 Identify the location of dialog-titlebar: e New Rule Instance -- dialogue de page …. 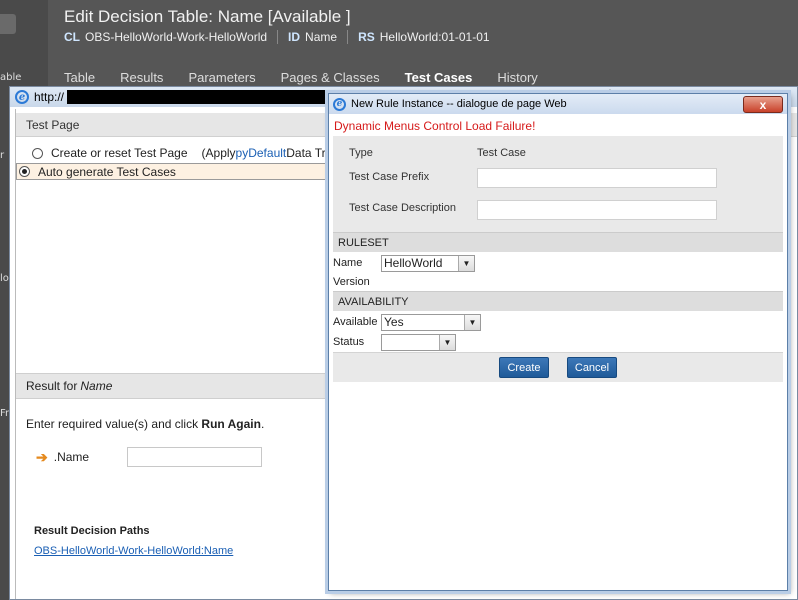
(558, 104).